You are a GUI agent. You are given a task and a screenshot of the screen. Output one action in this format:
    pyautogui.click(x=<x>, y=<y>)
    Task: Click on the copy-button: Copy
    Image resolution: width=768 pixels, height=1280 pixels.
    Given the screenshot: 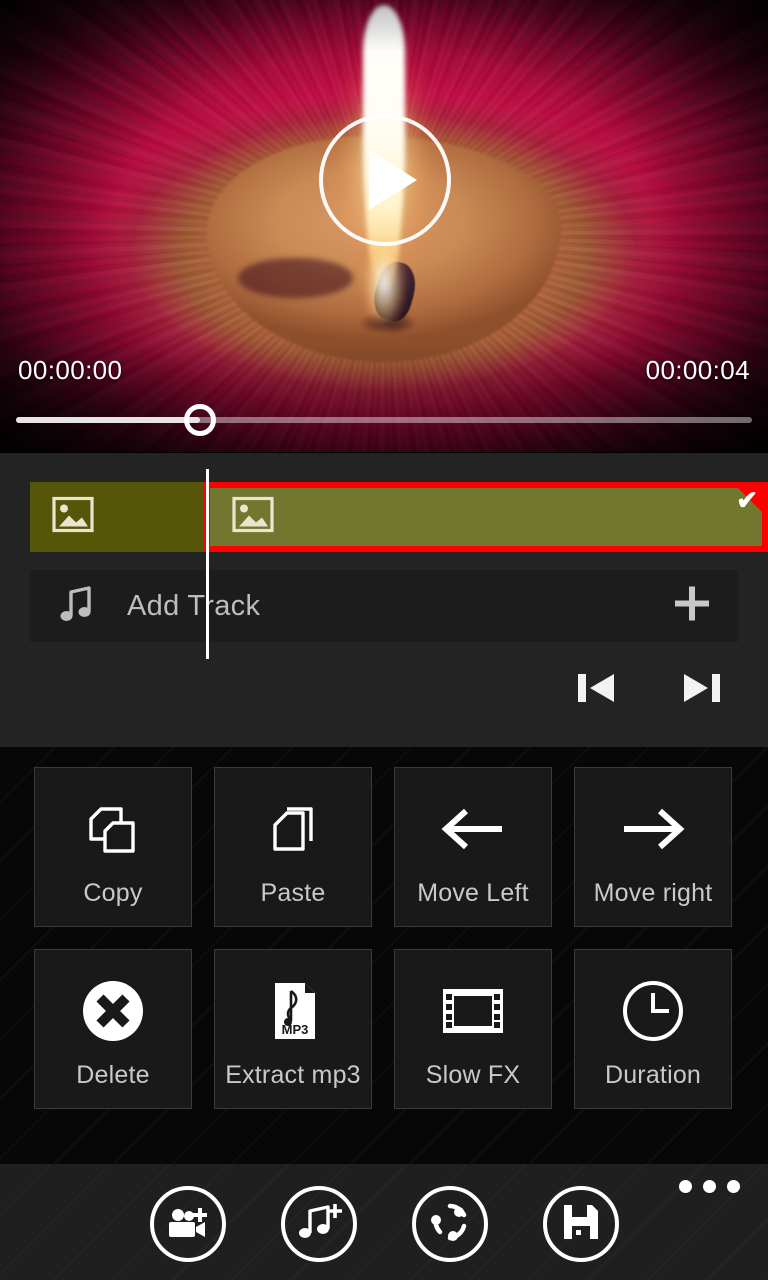 What is the action you would take?
    pyautogui.click(x=113, y=847)
    